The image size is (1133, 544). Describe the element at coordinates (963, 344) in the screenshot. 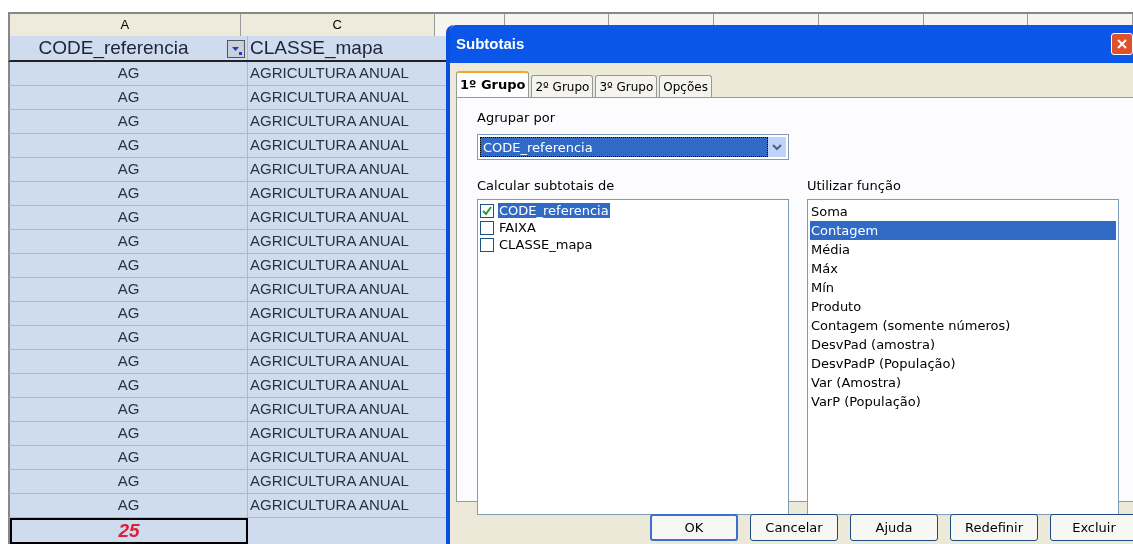

I see `list-item: DesvPad (amostra)` at that location.